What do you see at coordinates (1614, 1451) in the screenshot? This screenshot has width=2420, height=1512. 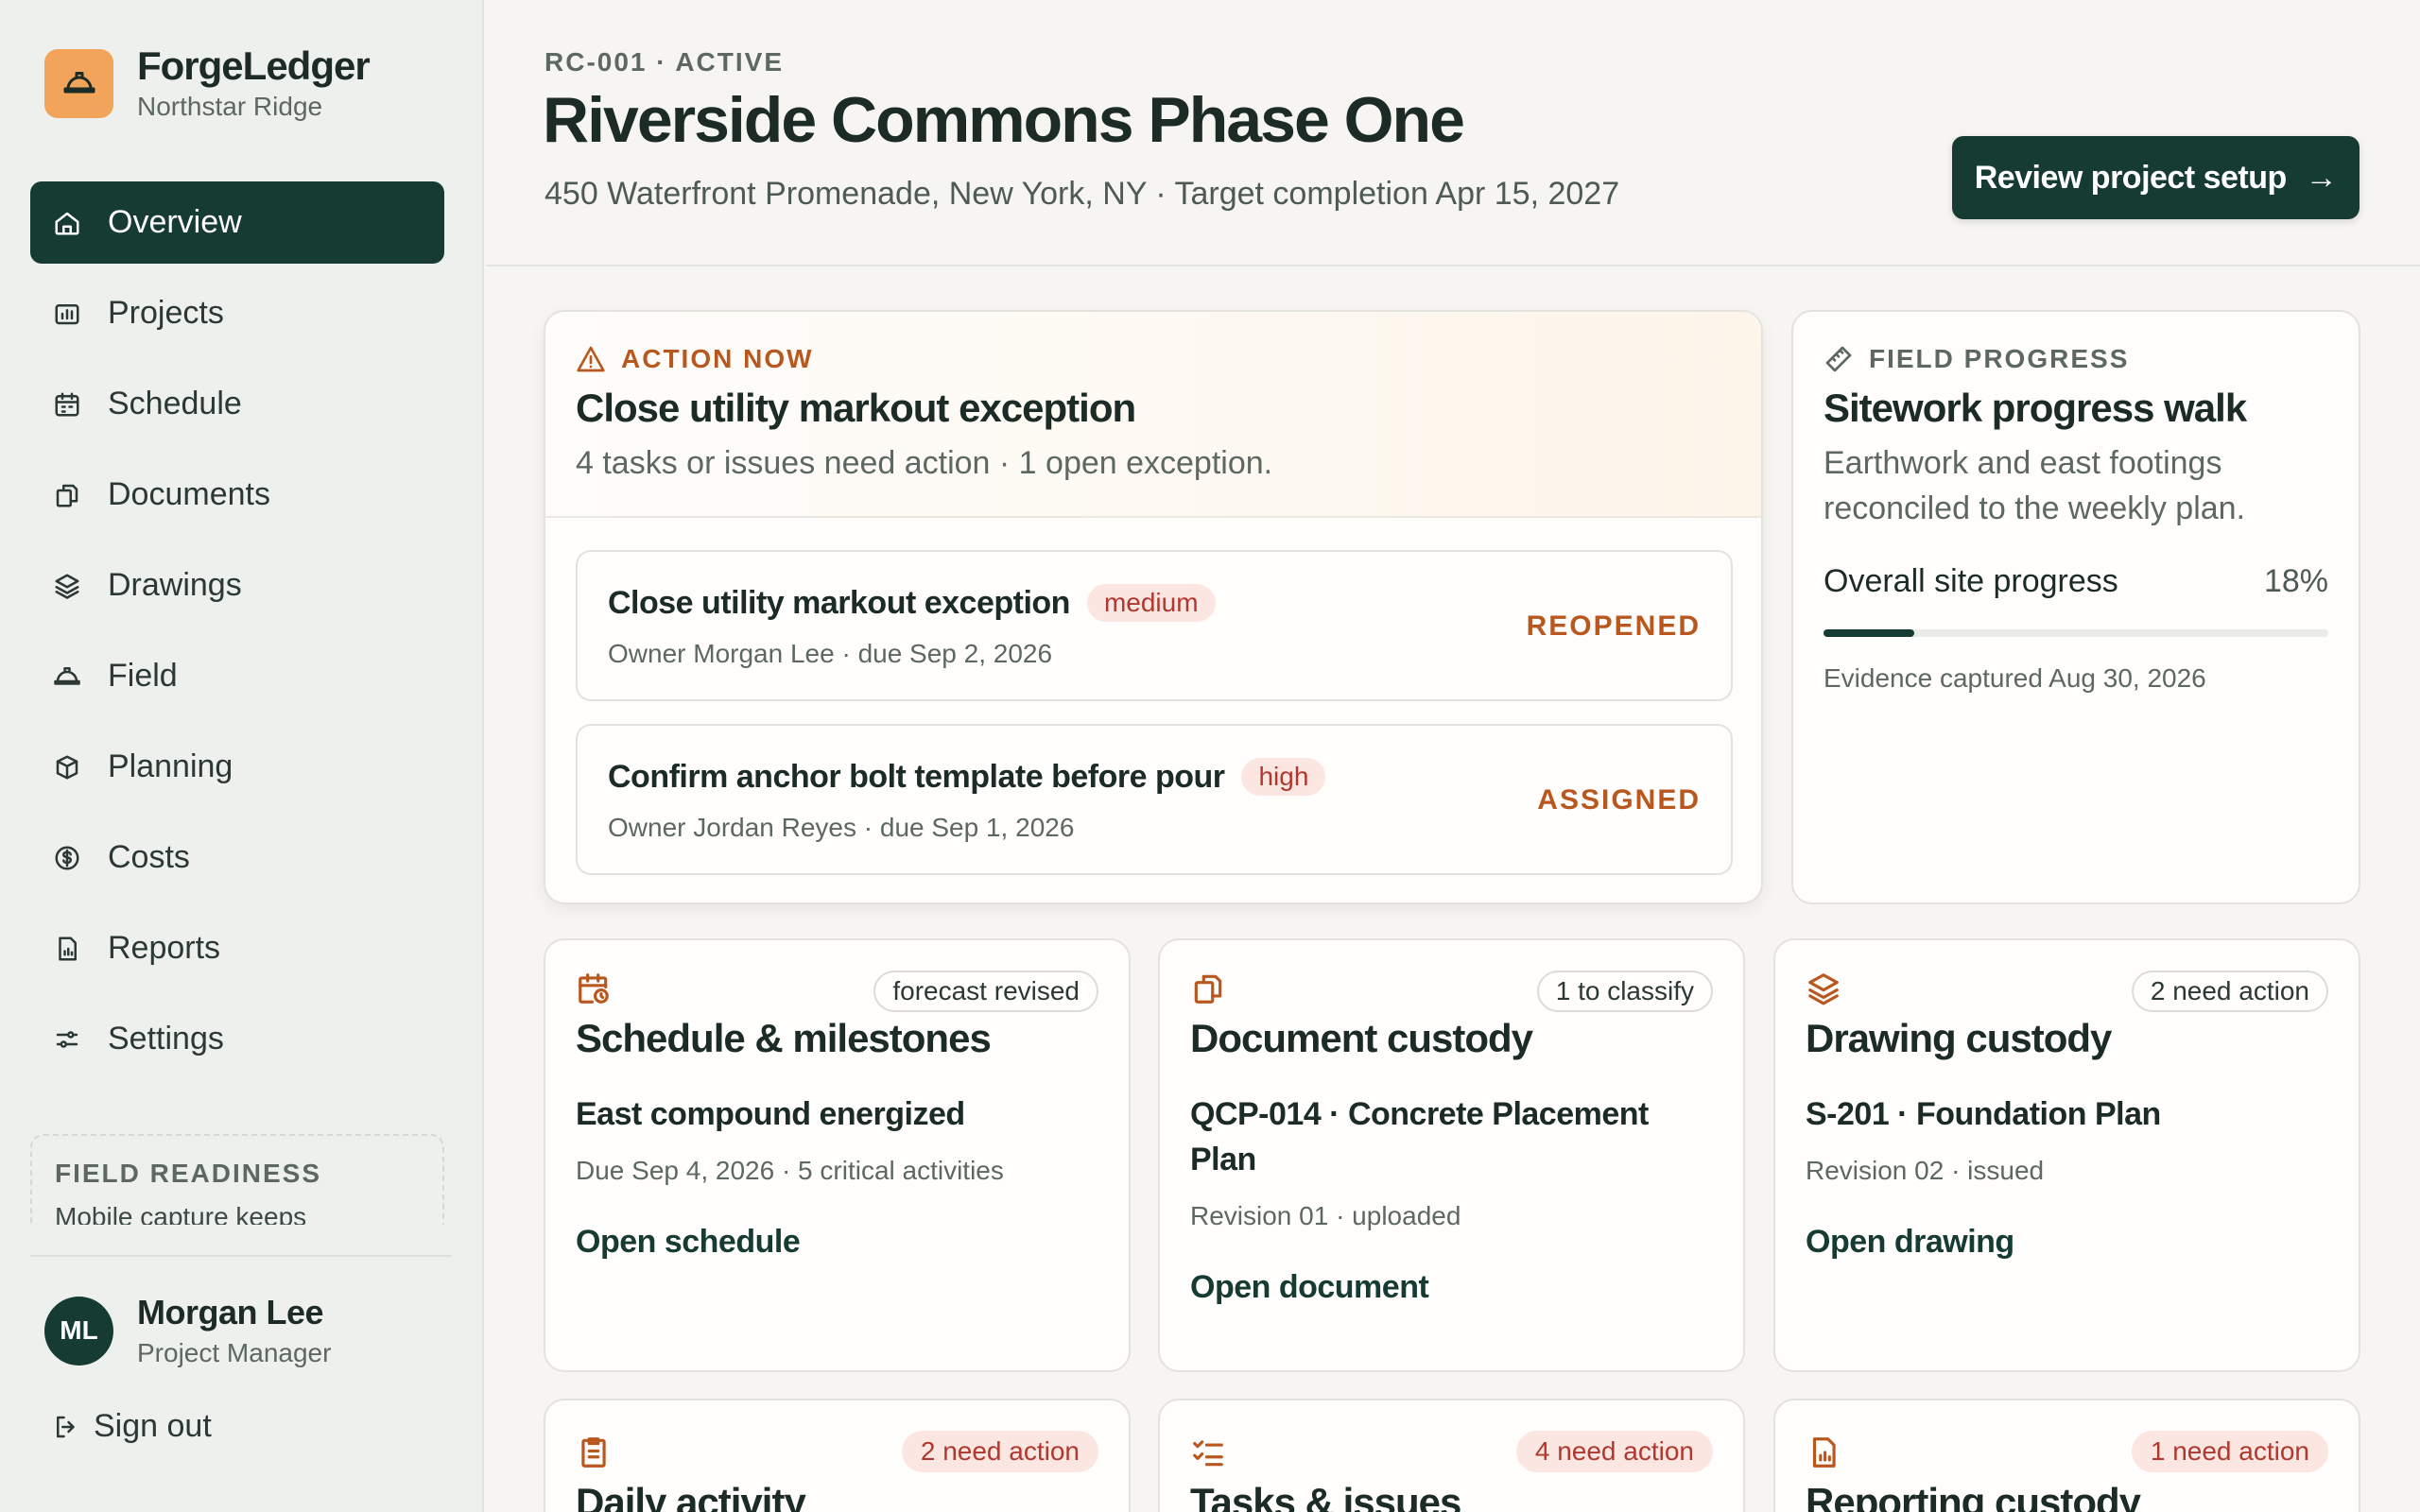 I see `need-action-badge: 4 need action` at bounding box center [1614, 1451].